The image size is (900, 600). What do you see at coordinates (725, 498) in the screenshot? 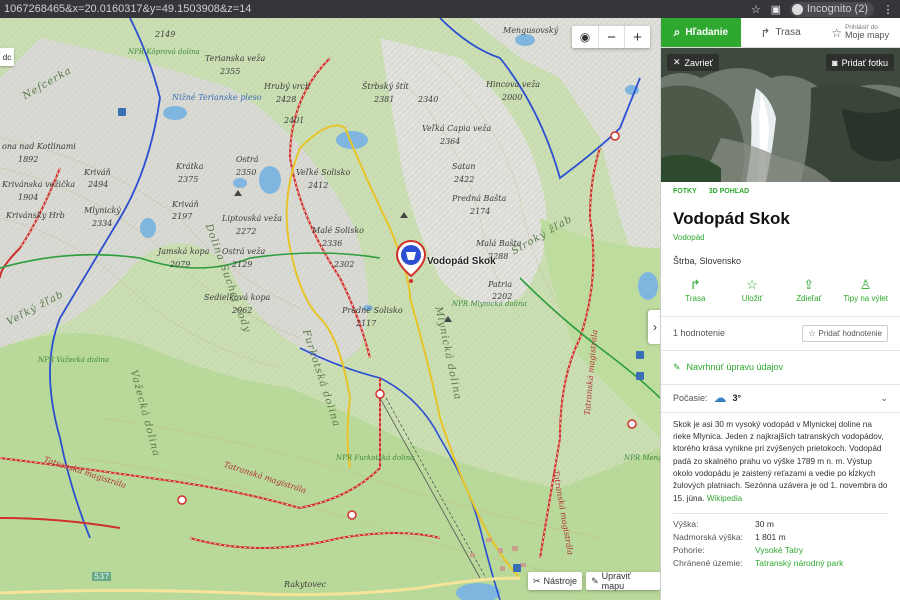
I see `wikipedia-link: Wikipedia` at bounding box center [725, 498].